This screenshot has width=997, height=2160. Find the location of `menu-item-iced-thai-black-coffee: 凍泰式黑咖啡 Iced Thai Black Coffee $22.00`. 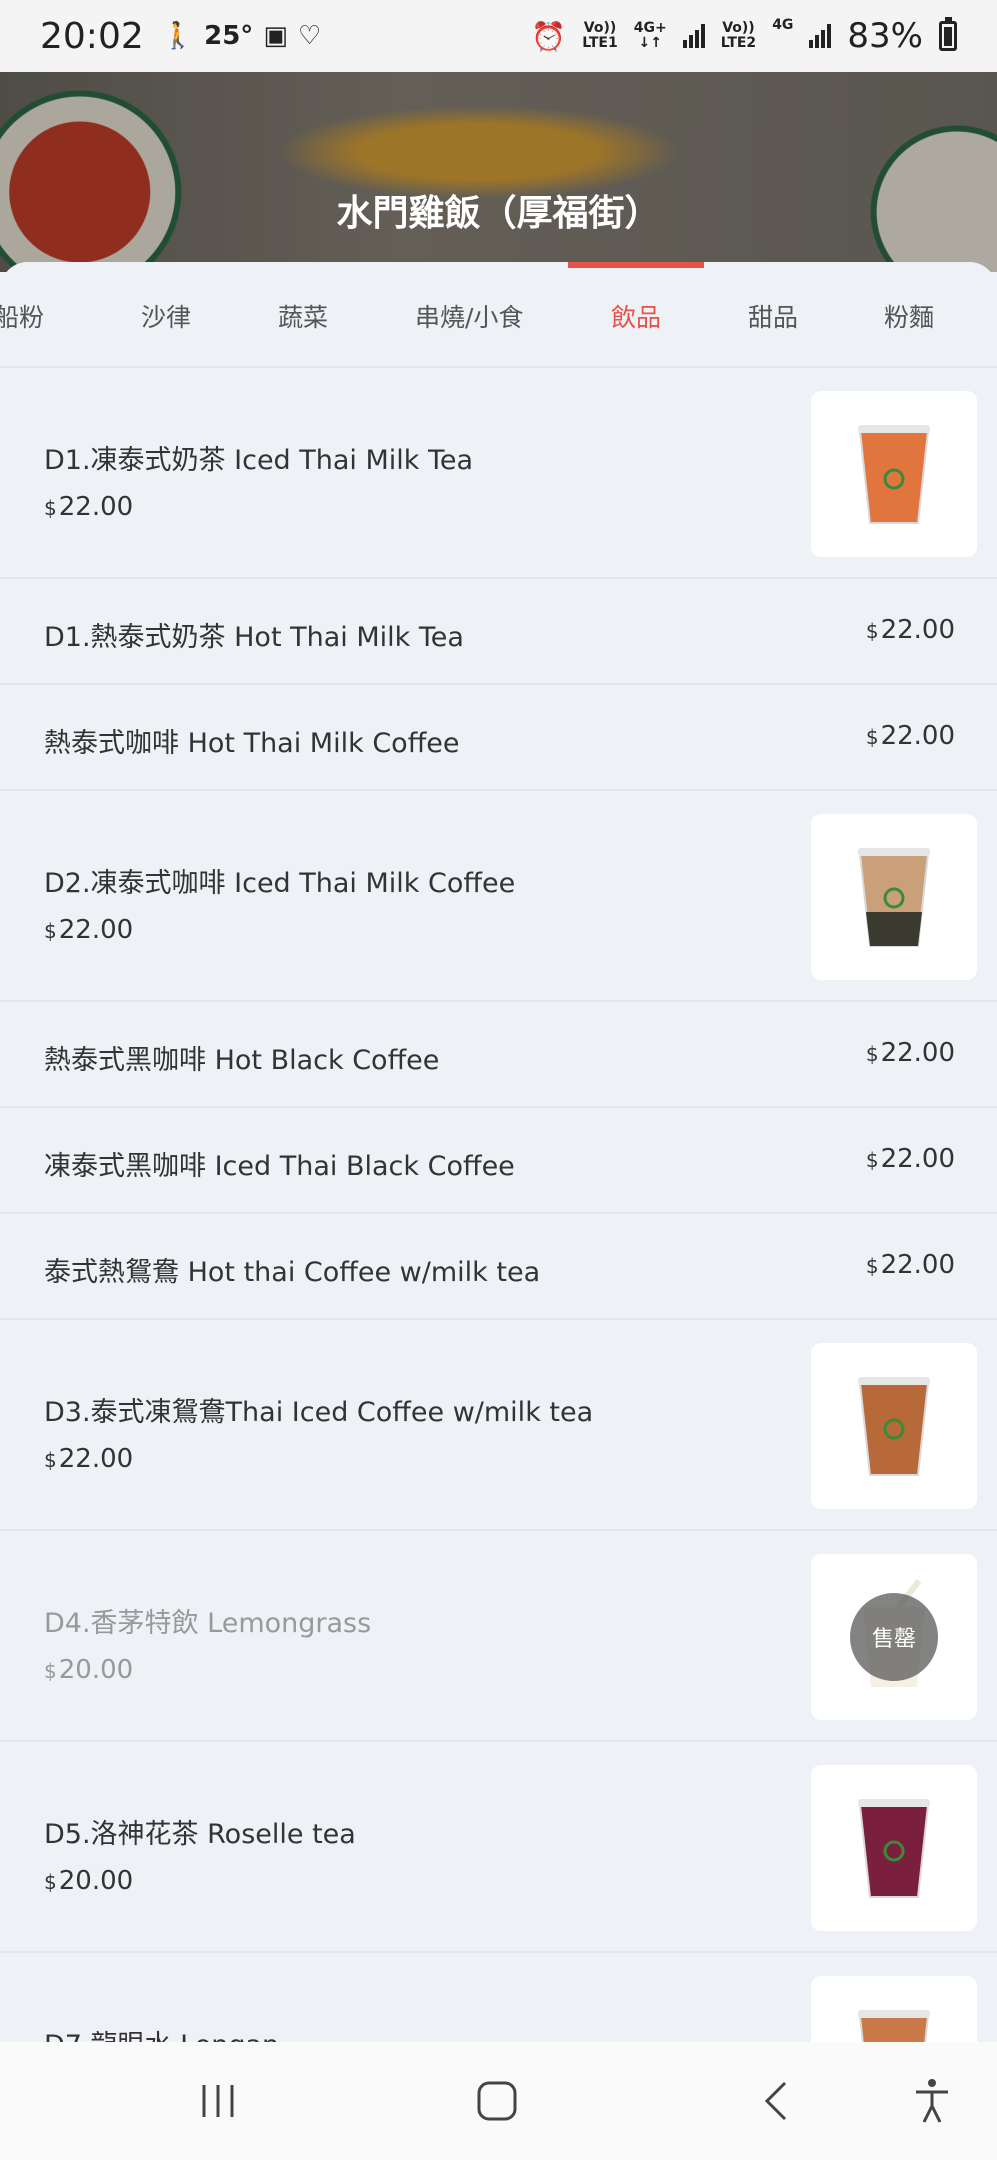

menu-item-iced-thai-black-coffee: 凍泰式黑咖啡 Iced Thai Black Coffee $22.00 is located at coordinates (498, 1161).